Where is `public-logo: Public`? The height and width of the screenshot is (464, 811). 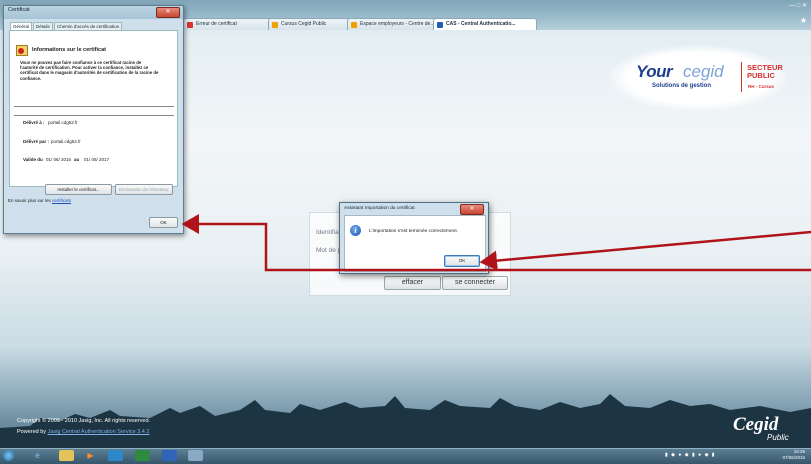 public-logo: Public is located at coordinates (778, 437).